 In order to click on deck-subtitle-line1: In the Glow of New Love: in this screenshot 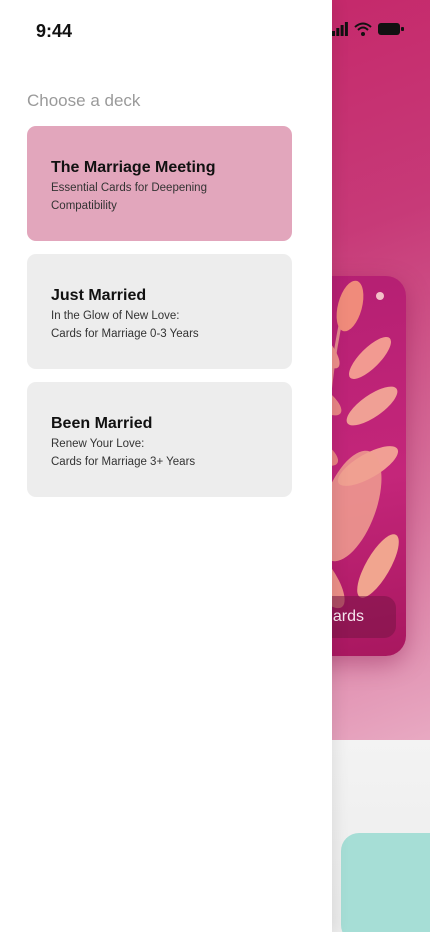, I will do `click(115, 316)`.